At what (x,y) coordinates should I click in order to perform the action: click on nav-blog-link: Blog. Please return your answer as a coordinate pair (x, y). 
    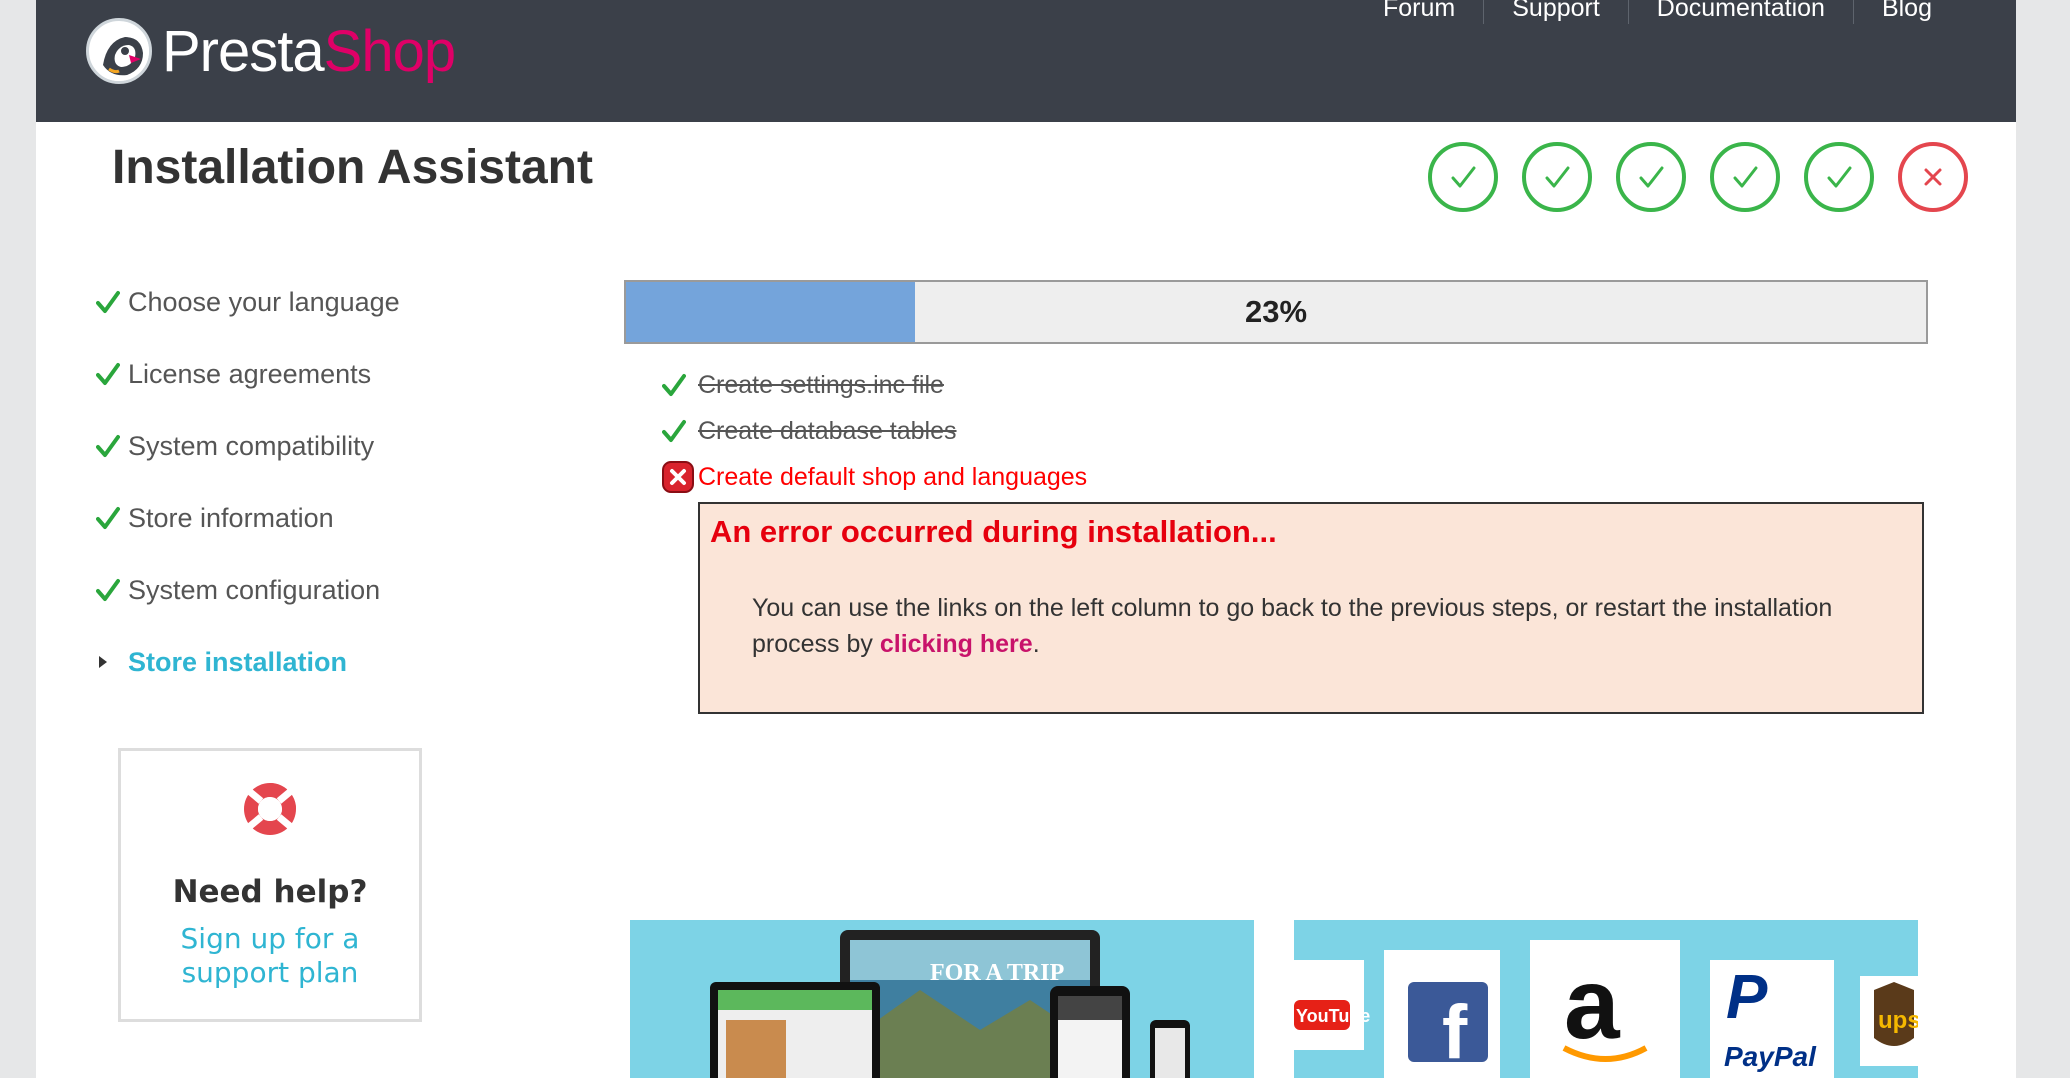
    Looking at the image, I should click on (1906, 12).